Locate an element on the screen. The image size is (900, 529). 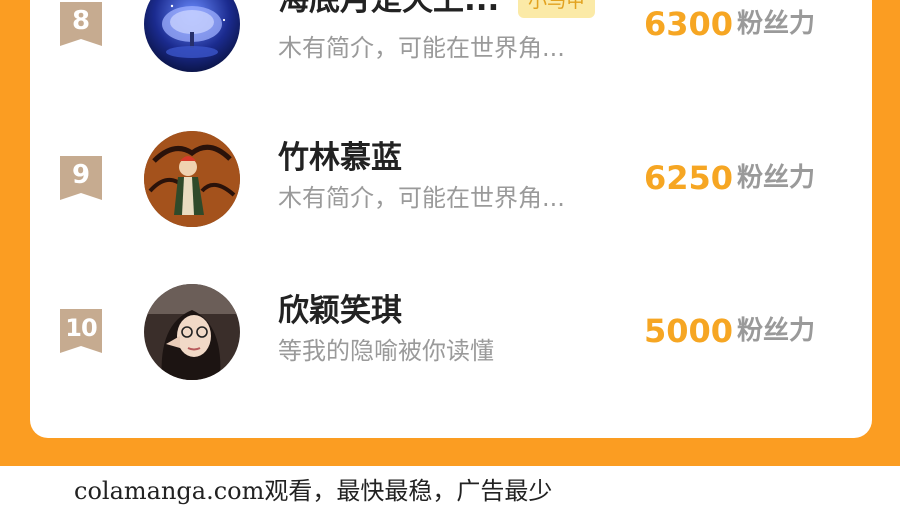
anime-character-avatar-icon is located at coordinates (192, 179).